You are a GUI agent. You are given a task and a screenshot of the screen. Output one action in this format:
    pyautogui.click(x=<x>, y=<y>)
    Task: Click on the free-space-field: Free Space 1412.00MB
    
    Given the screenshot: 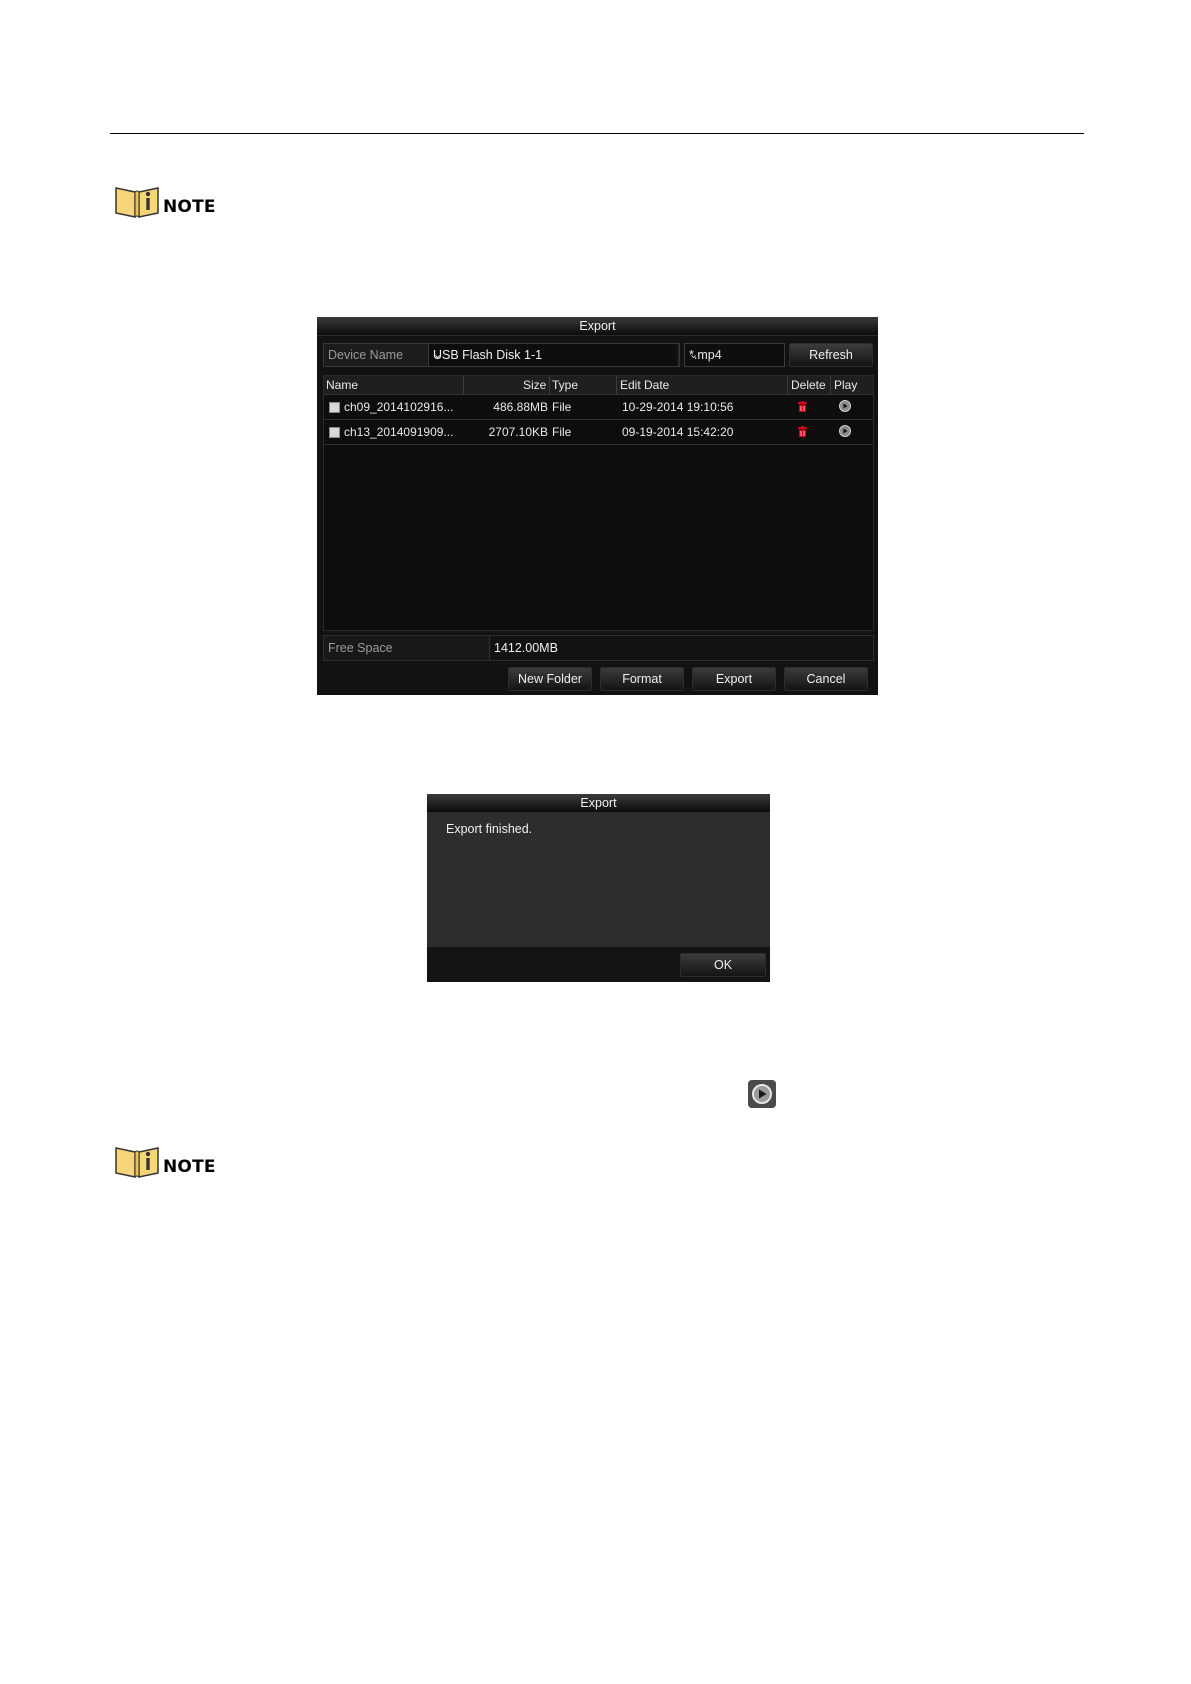 What is the action you would take?
    pyautogui.click(x=598, y=648)
    